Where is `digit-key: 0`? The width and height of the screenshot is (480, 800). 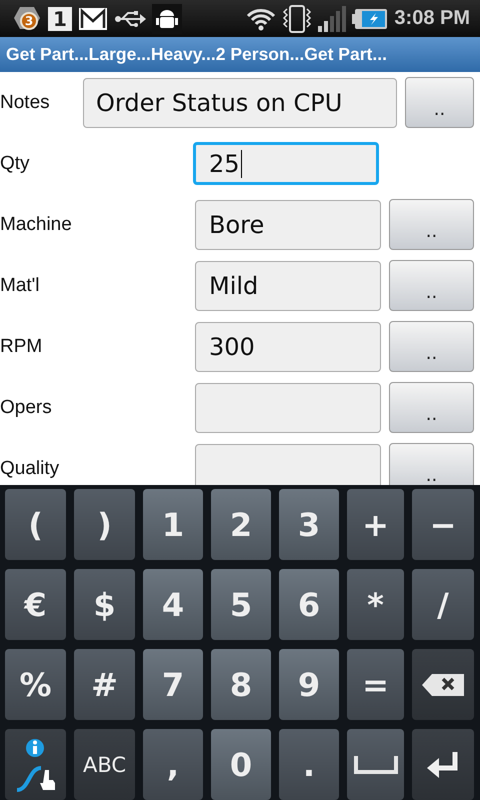
digit-key: 0 is located at coordinates (241, 764).